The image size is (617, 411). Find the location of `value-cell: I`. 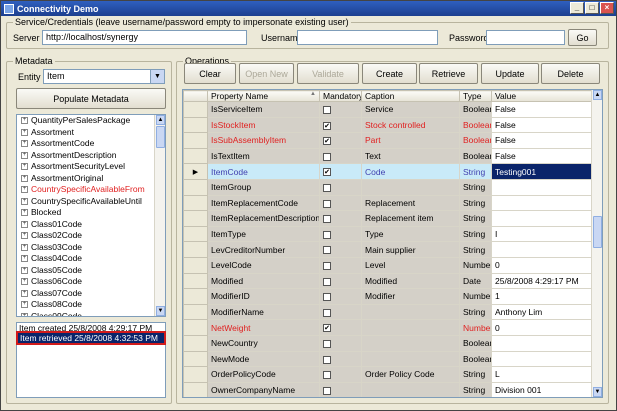

value-cell: I is located at coordinates (542, 234).